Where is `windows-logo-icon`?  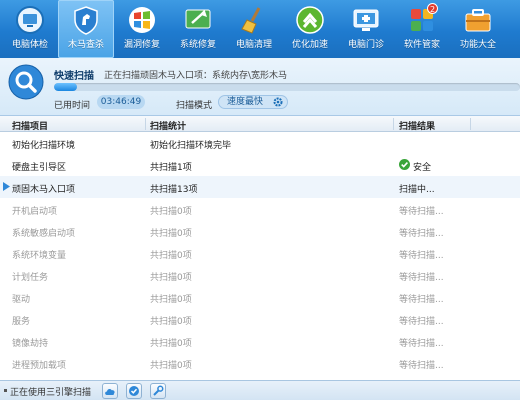 windows-logo-icon is located at coordinates (142, 20).